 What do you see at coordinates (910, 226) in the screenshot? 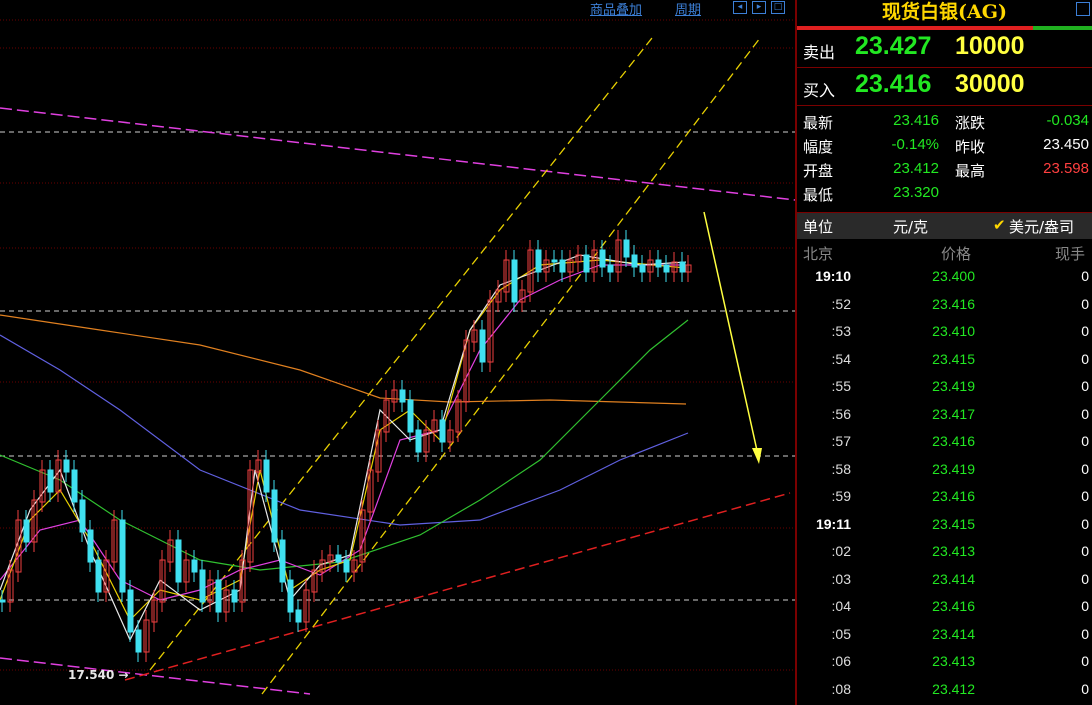
I see `unit-value: 元/克` at bounding box center [910, 226].